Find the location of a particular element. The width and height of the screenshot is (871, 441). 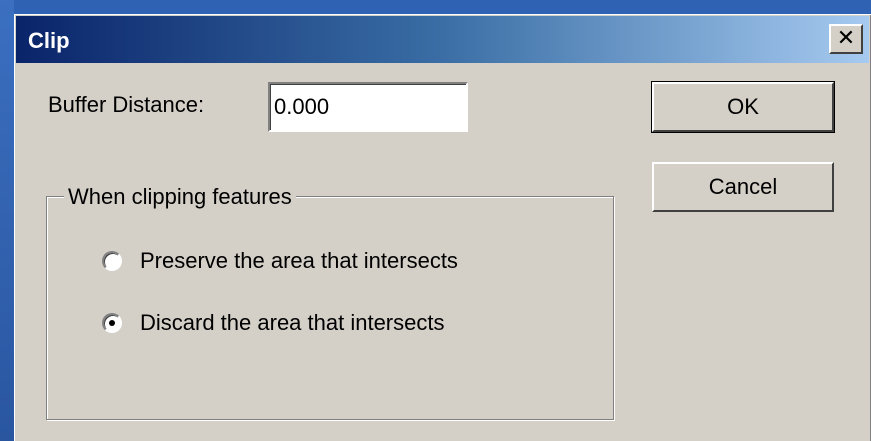

radio-discard-intersect: Discard the area that intersects is located at coordinates (273, 323).